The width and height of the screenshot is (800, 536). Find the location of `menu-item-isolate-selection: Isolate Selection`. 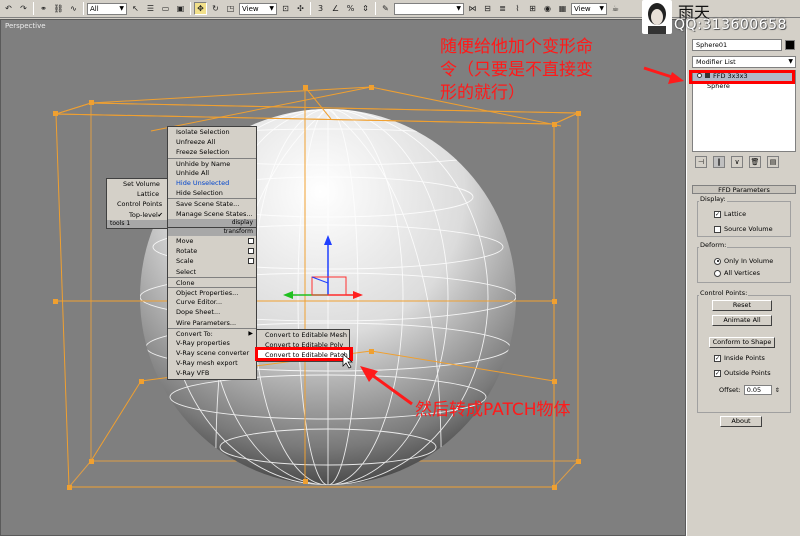

menu-item-isolate-selection: Isolate Selection is located at coordinates (212, 132).